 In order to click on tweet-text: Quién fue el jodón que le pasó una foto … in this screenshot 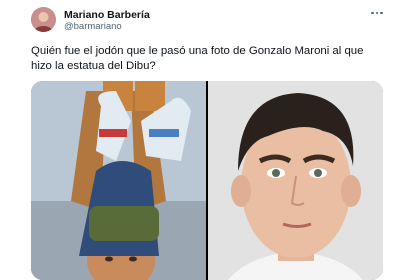, I will do `click(197, 58)`.